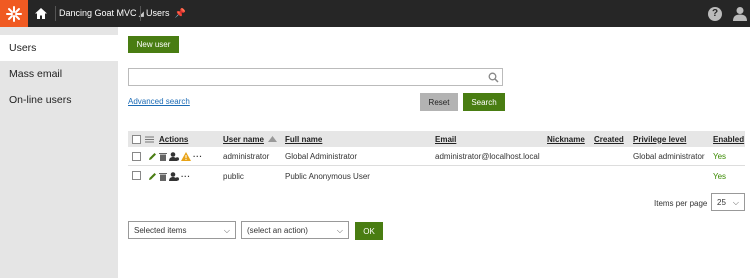 The height and width of the screenshot is (278, 750). I want to click on header-actions: Actions, so click(174, 139).